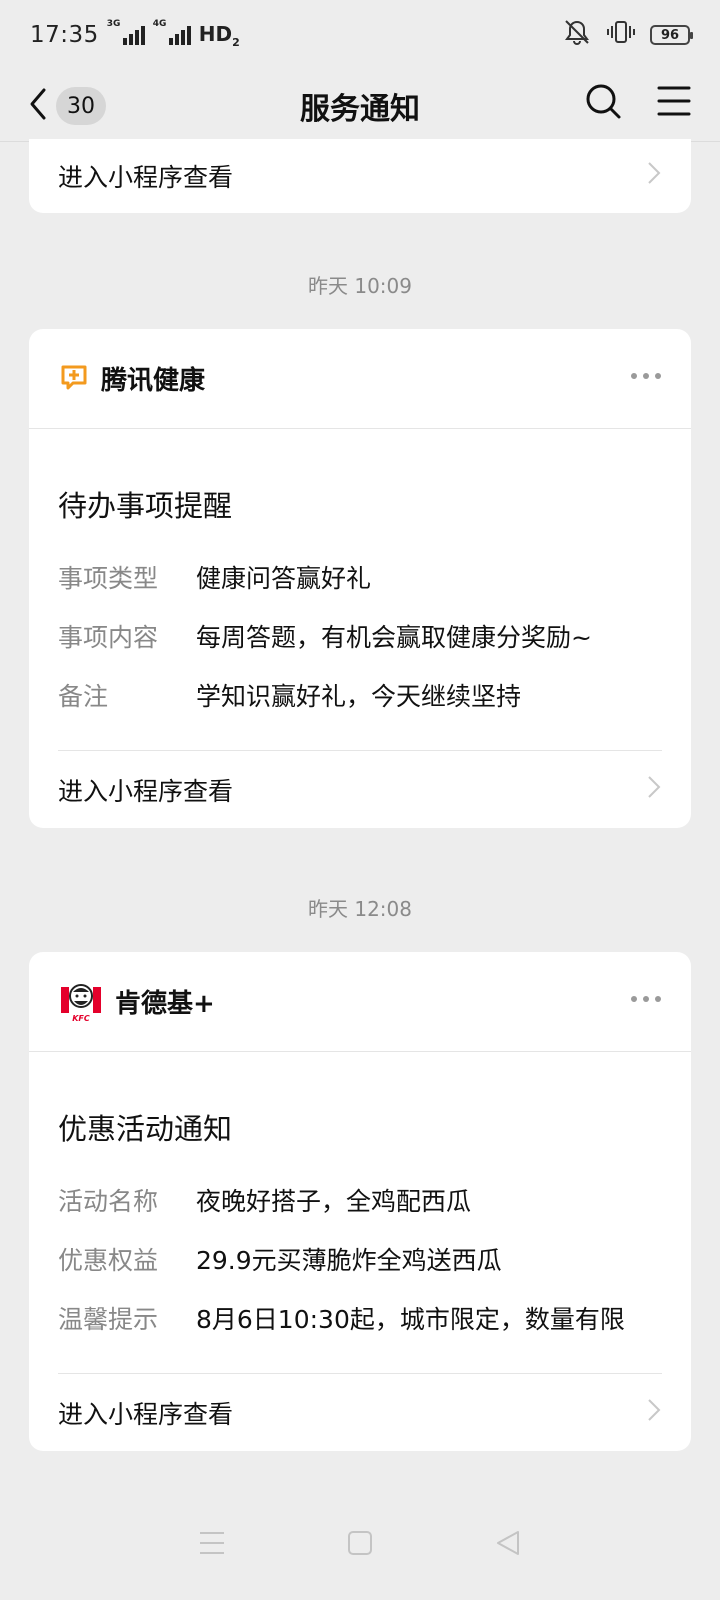 The height and width of the screenshot is (1600, 720). I want to click on message-title: 优惠活动通知, so click(145, 1129).